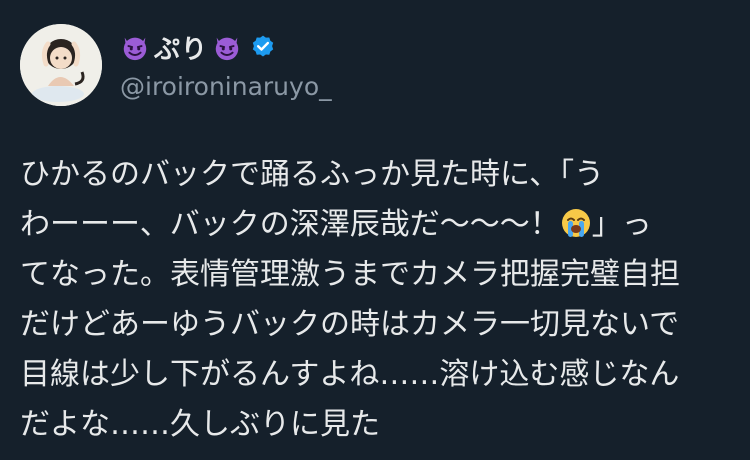 The image size is (750, 460). Describe the element at coordinates (350, 374) in the screenshot. I see `tweet-text-line: 目線は少し下がるんすよね……溶け込む感じなん` at that location.